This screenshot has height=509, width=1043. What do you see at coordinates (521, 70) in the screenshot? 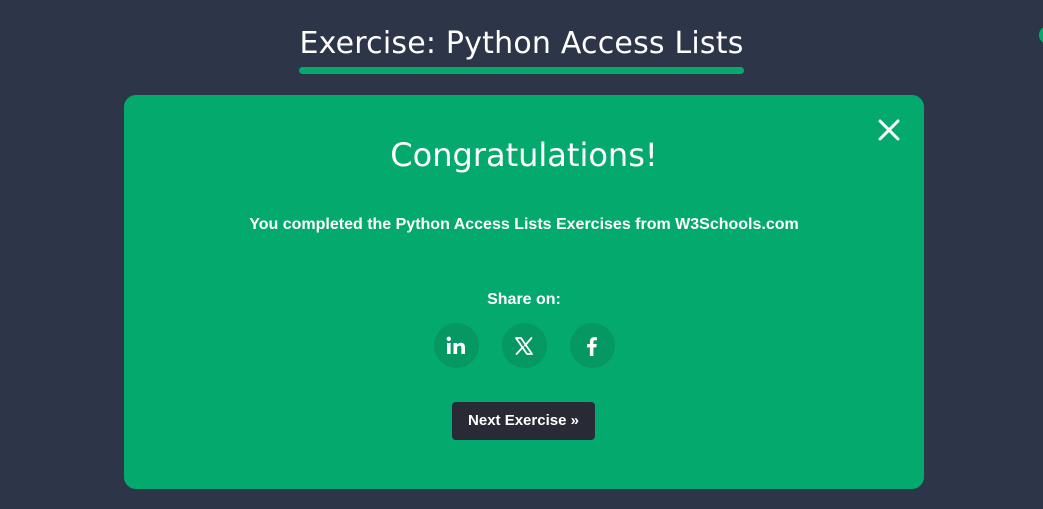
I see `title-underline` at bounding box center [521, 70].